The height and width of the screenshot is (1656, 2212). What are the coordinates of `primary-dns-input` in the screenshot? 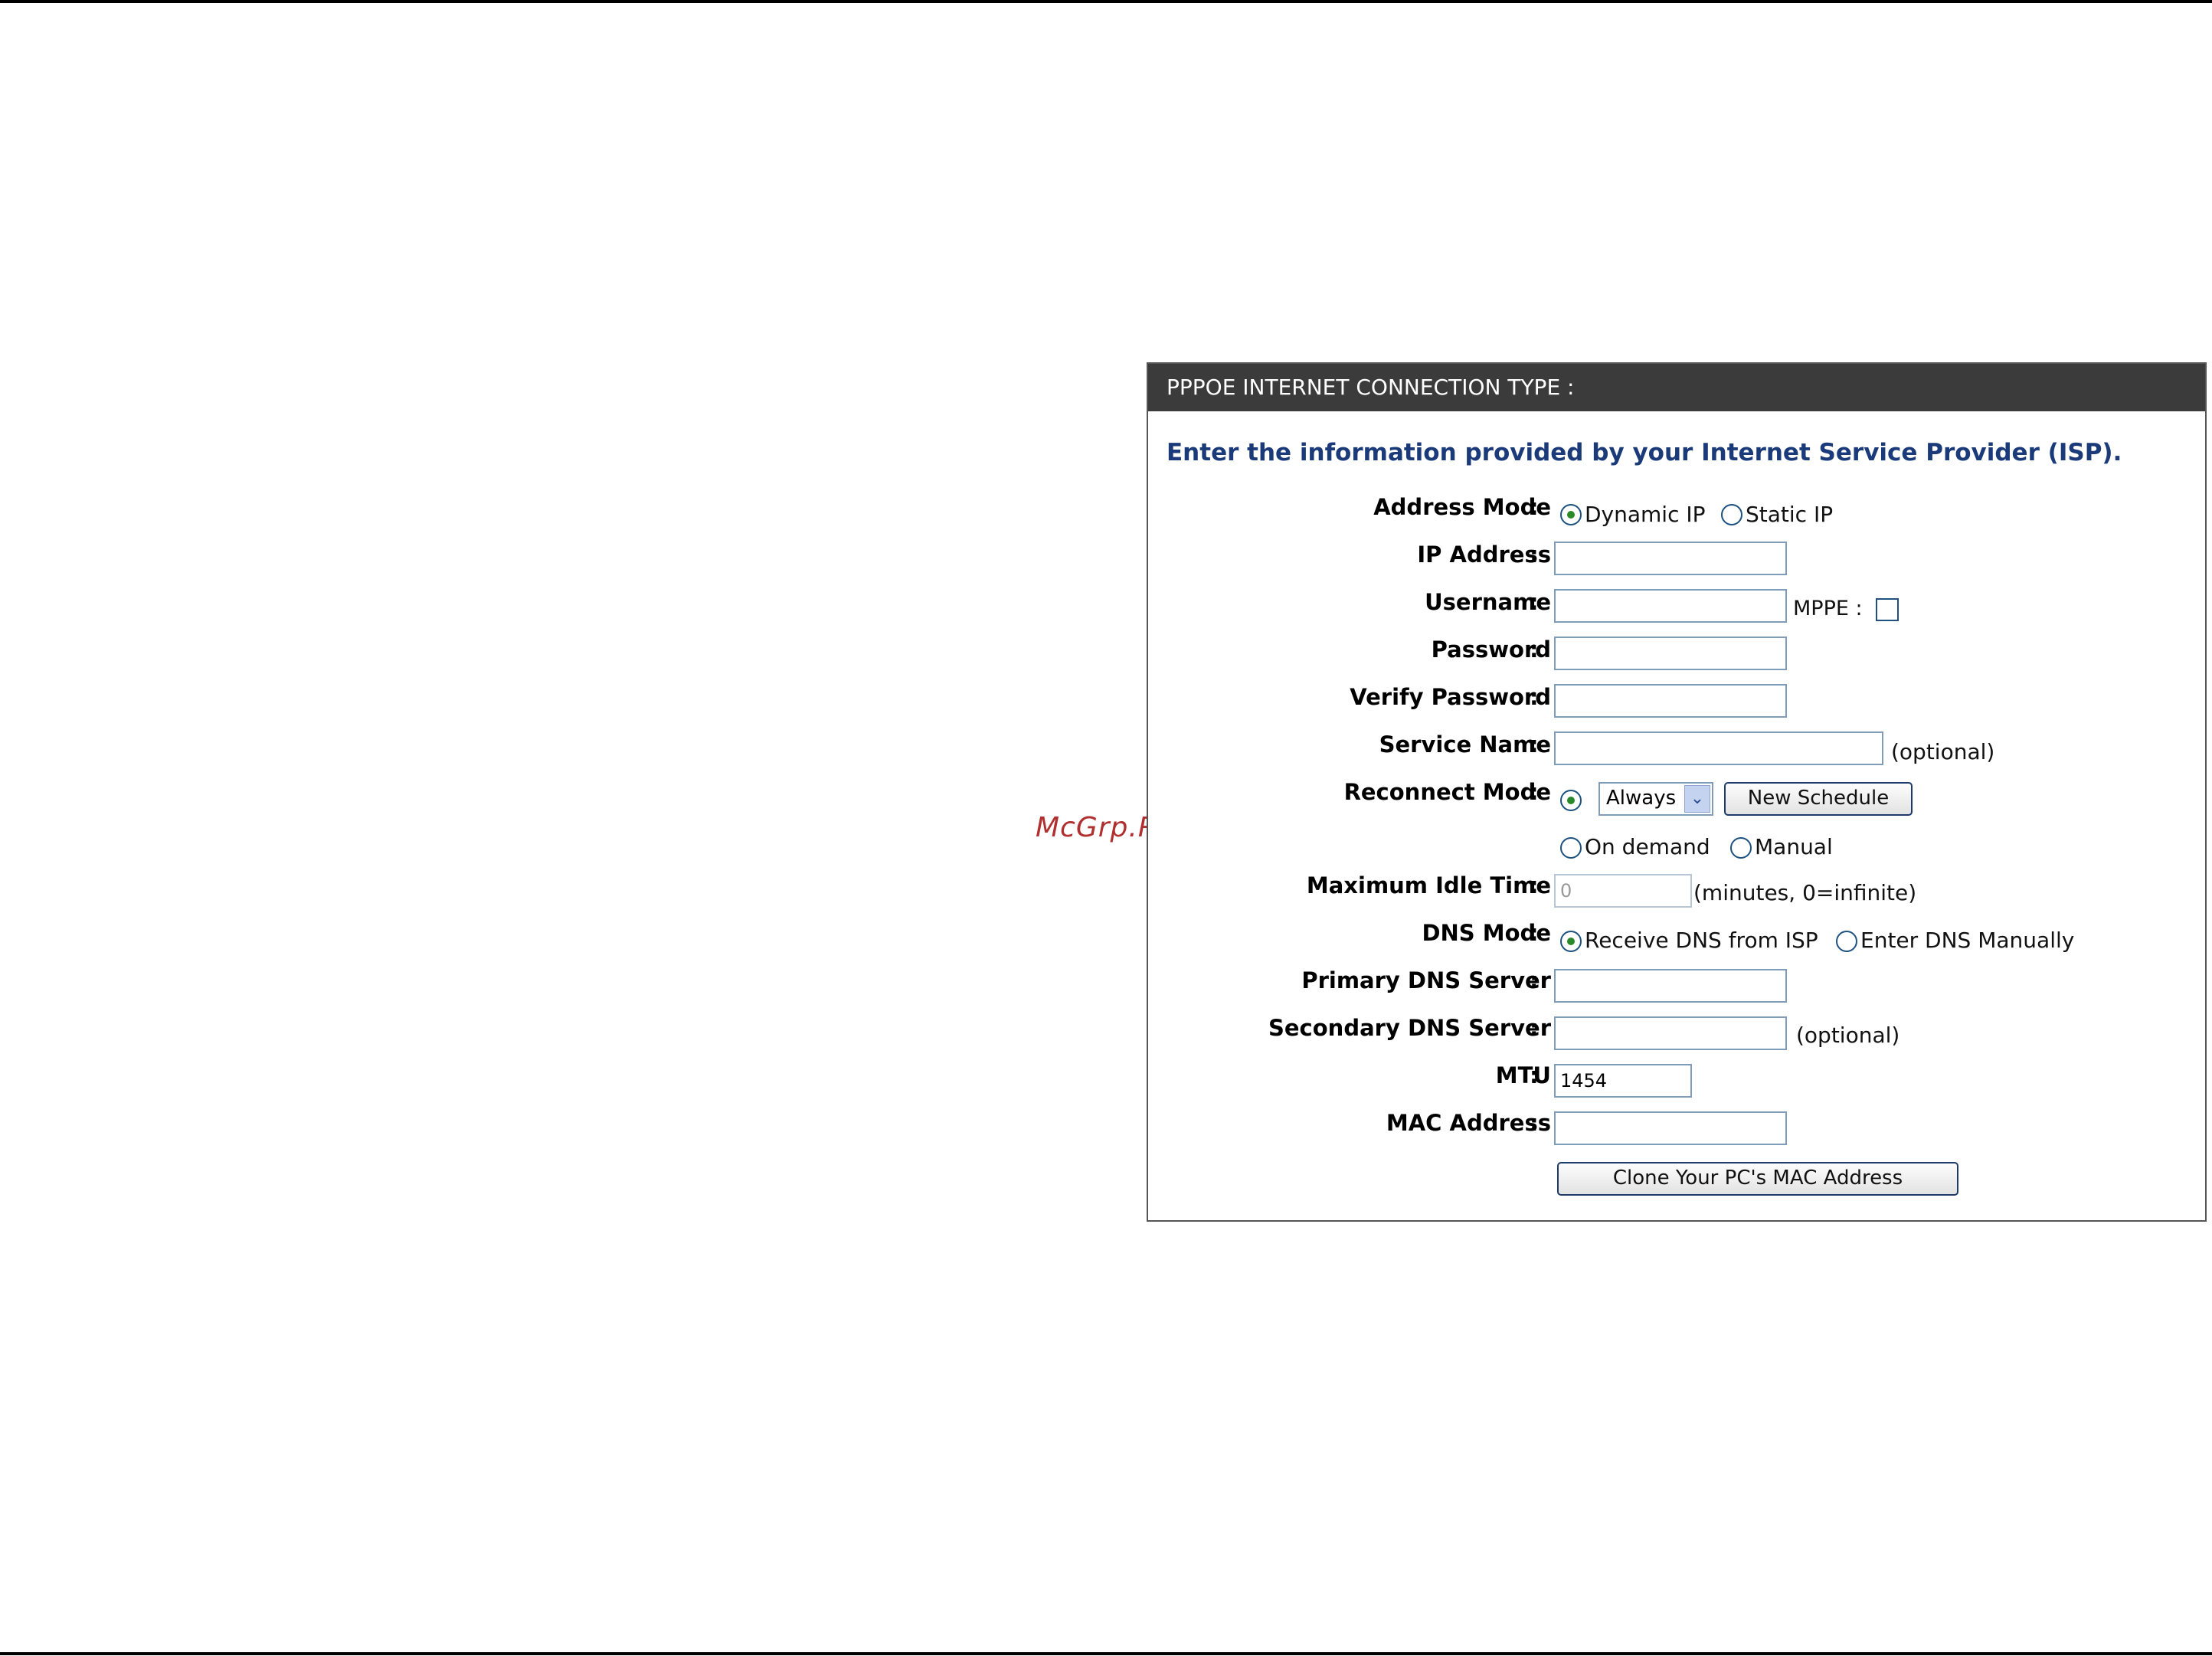 It's located at (1670, 986).